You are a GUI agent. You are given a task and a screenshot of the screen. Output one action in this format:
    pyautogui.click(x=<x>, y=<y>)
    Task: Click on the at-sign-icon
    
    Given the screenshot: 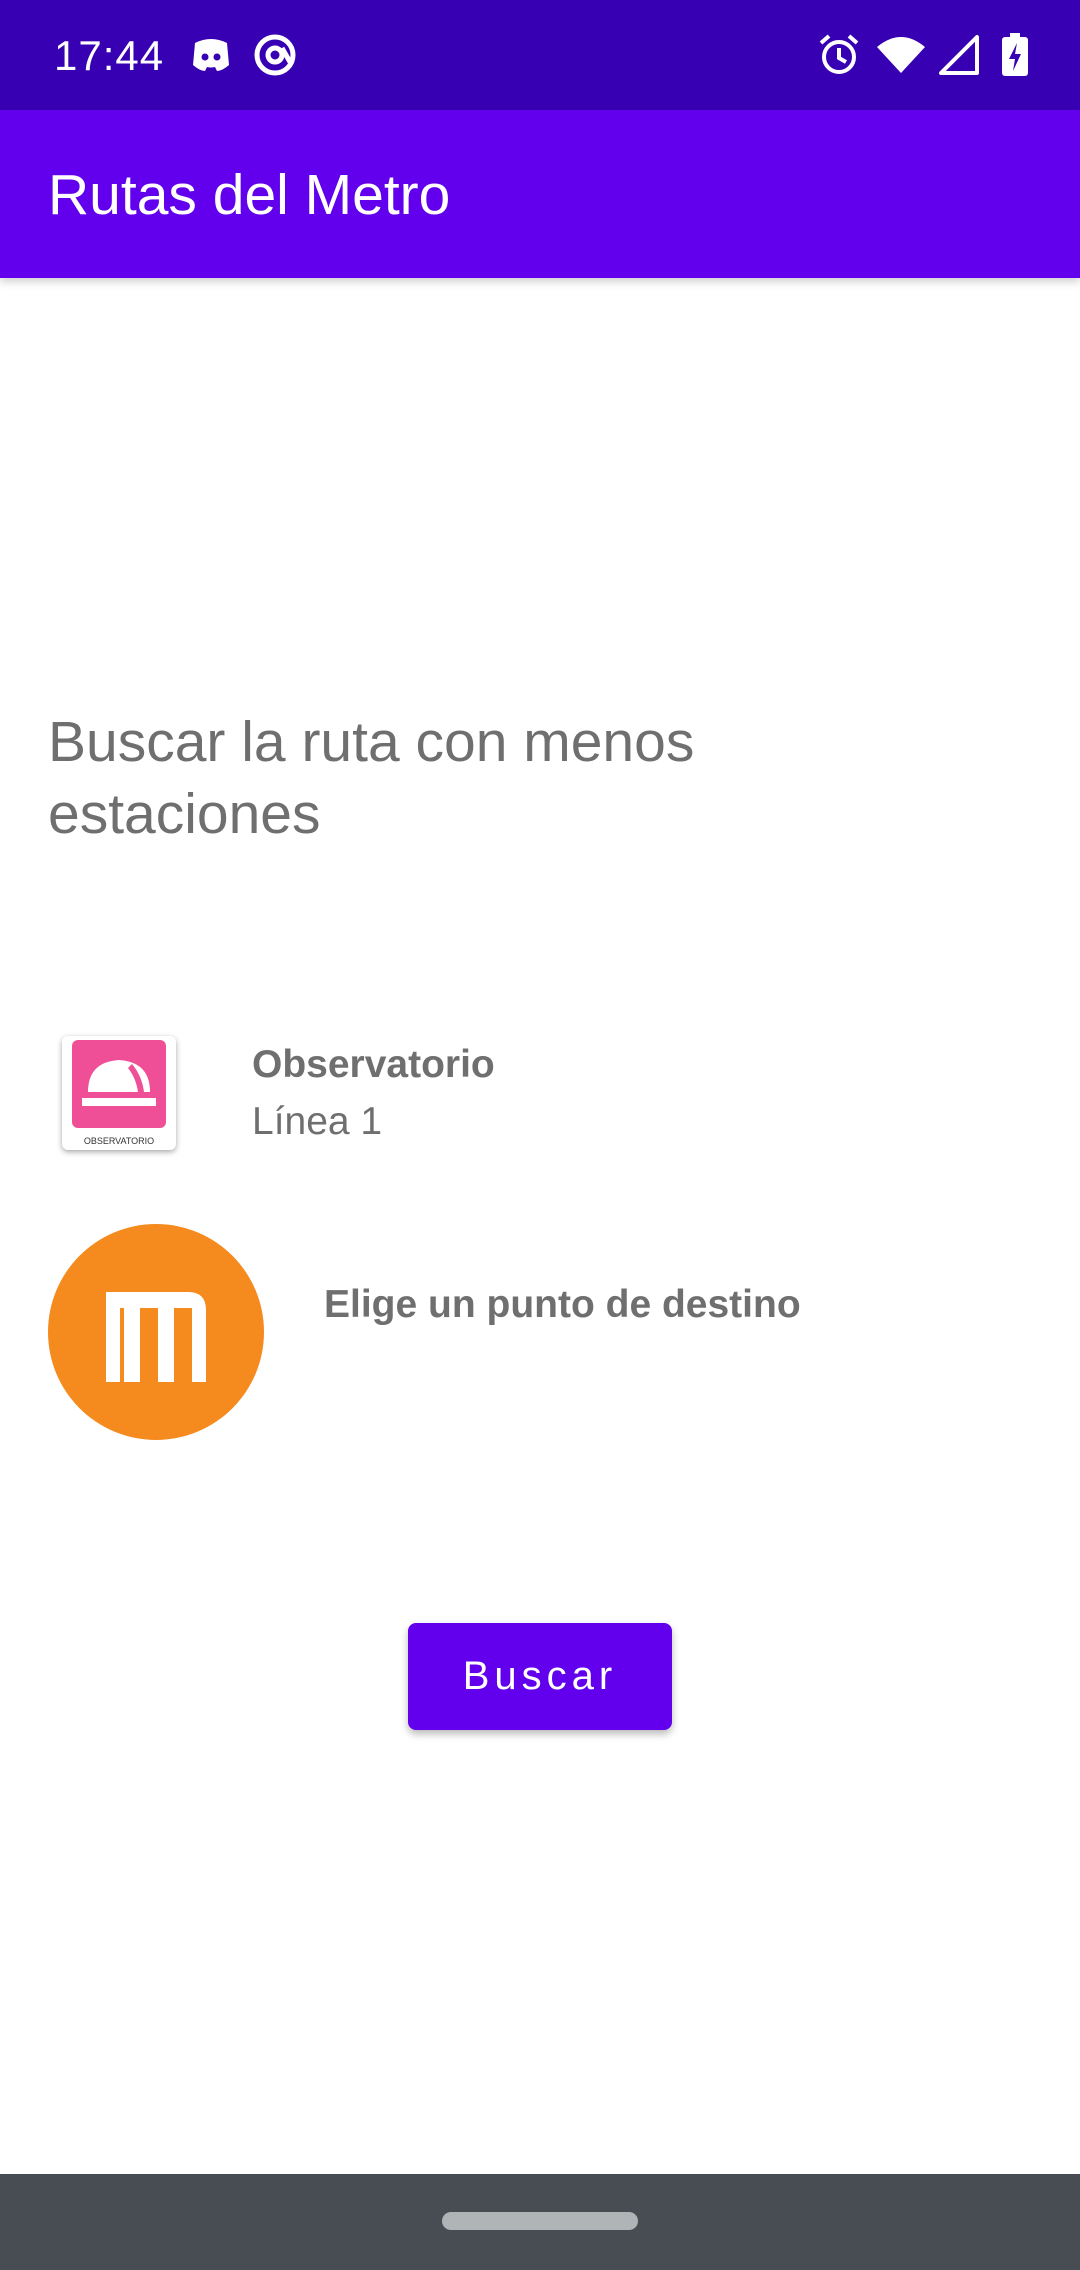 What is the action you would take?
    pyautogui.click(x=275, y=55)
    